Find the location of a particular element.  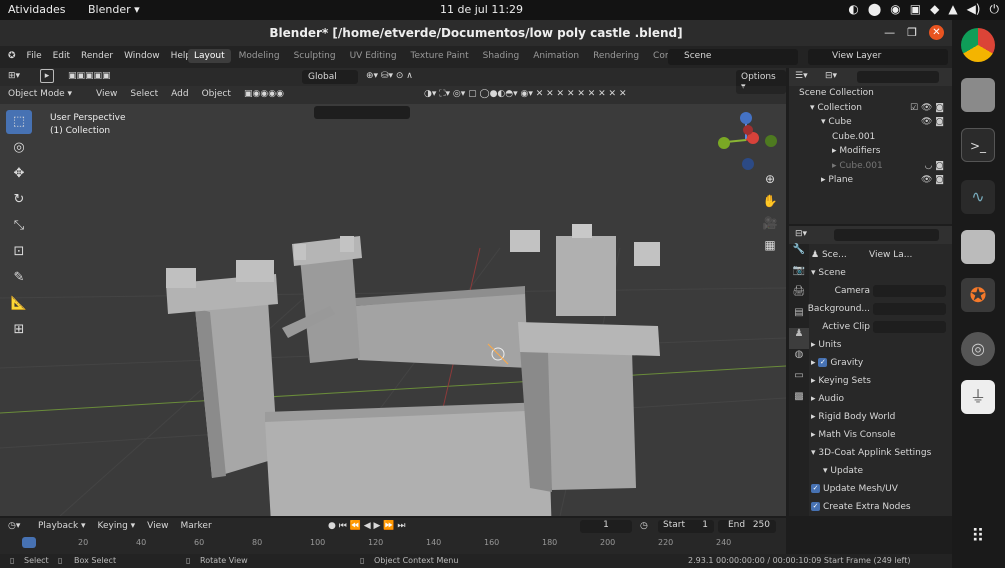

transform-icon: ⊡ is located at coordinates (19, 252).